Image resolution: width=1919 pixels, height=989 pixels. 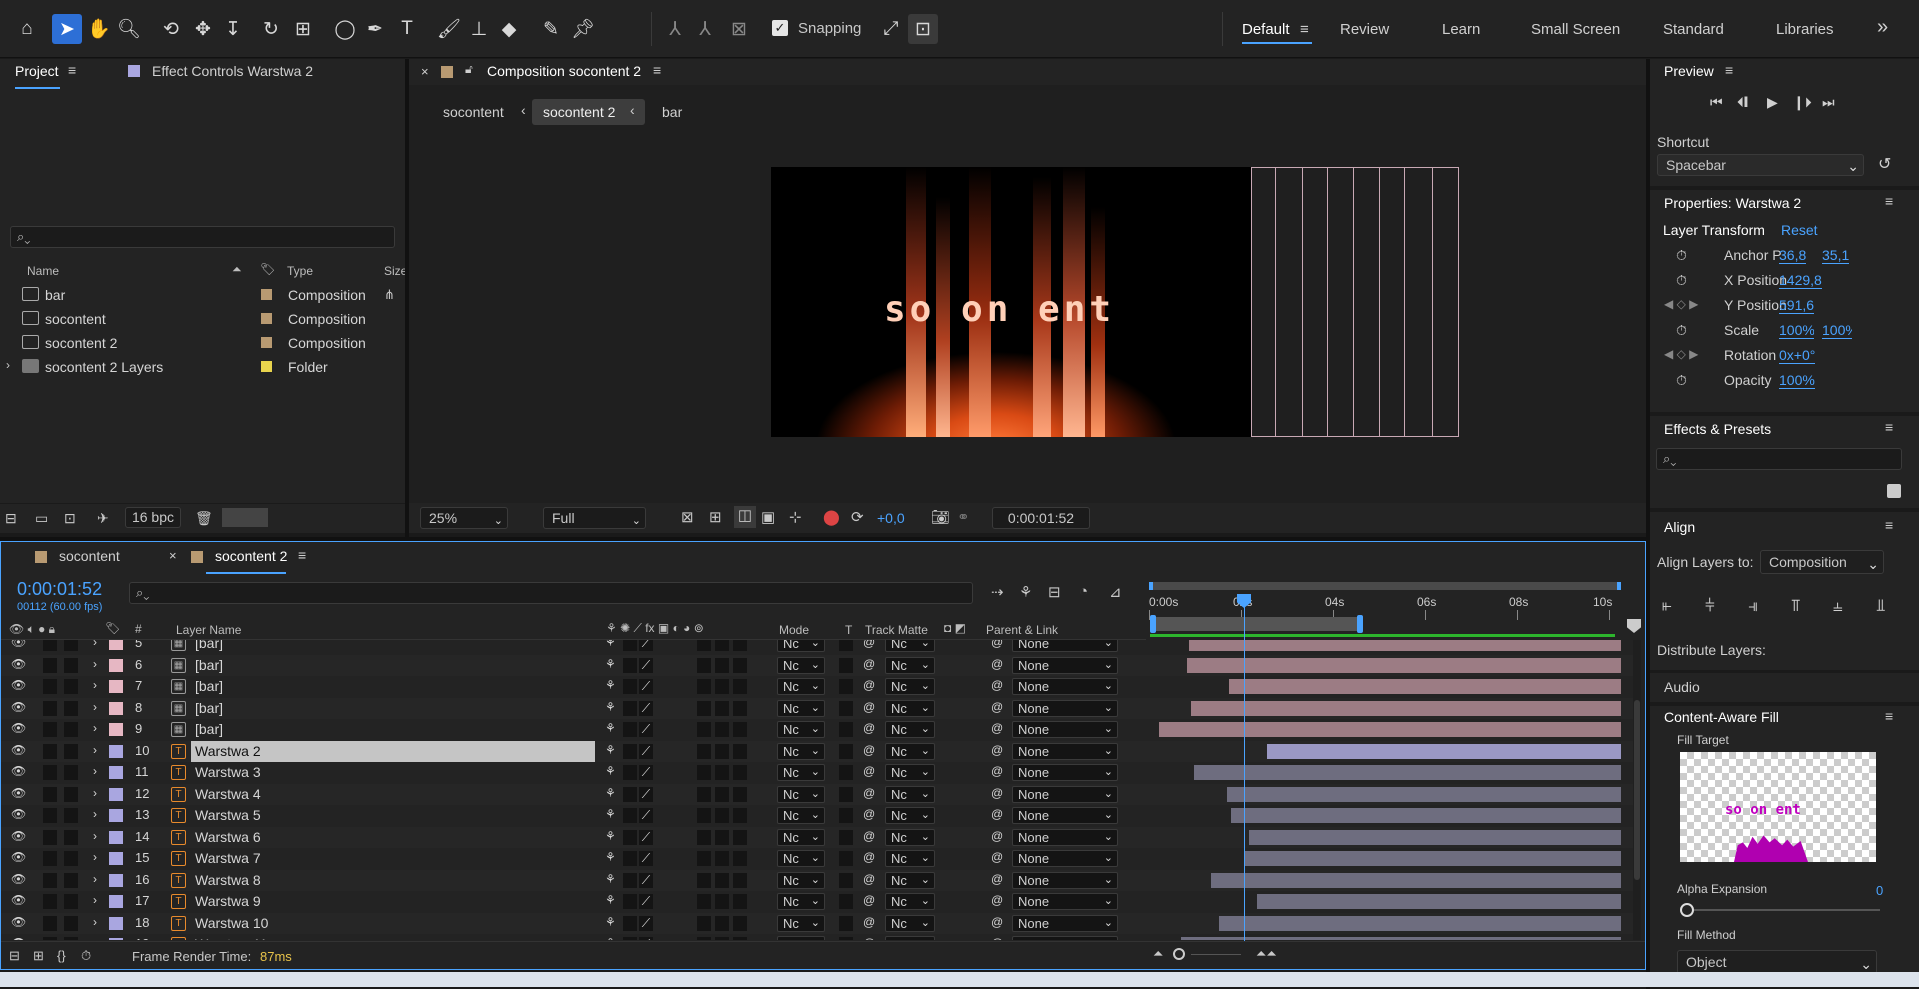 I want to click on layer-search-input: ⌕⌄, so click(x=551, y=593).